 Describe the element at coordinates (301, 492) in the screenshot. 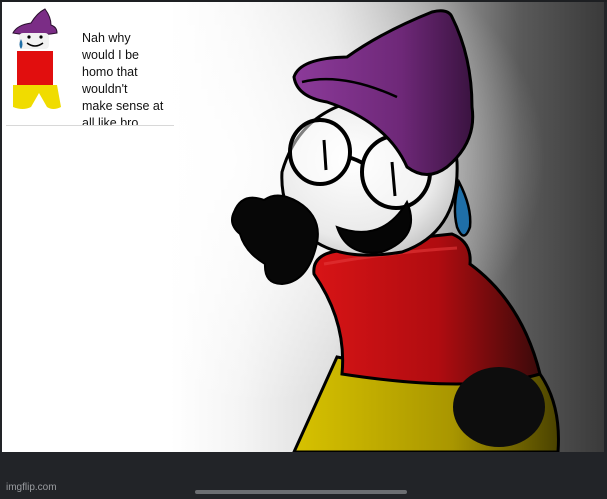

I see `home-indicator` at that location.